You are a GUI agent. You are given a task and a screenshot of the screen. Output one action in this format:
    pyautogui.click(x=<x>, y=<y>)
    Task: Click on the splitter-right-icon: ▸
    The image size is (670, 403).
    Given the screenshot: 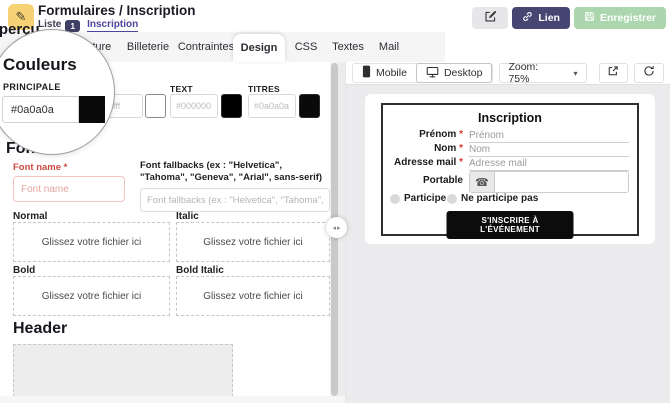 What is the action you would take?
    pyautogui.click(x=339, y=228)
    